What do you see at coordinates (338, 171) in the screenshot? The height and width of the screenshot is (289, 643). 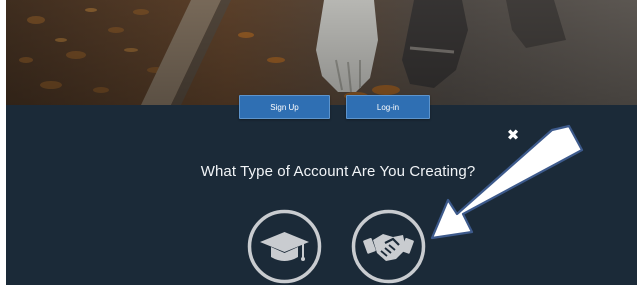 I see `account-type-question: What Type of Account Are You Creating?` at bounding box center [338, 171].